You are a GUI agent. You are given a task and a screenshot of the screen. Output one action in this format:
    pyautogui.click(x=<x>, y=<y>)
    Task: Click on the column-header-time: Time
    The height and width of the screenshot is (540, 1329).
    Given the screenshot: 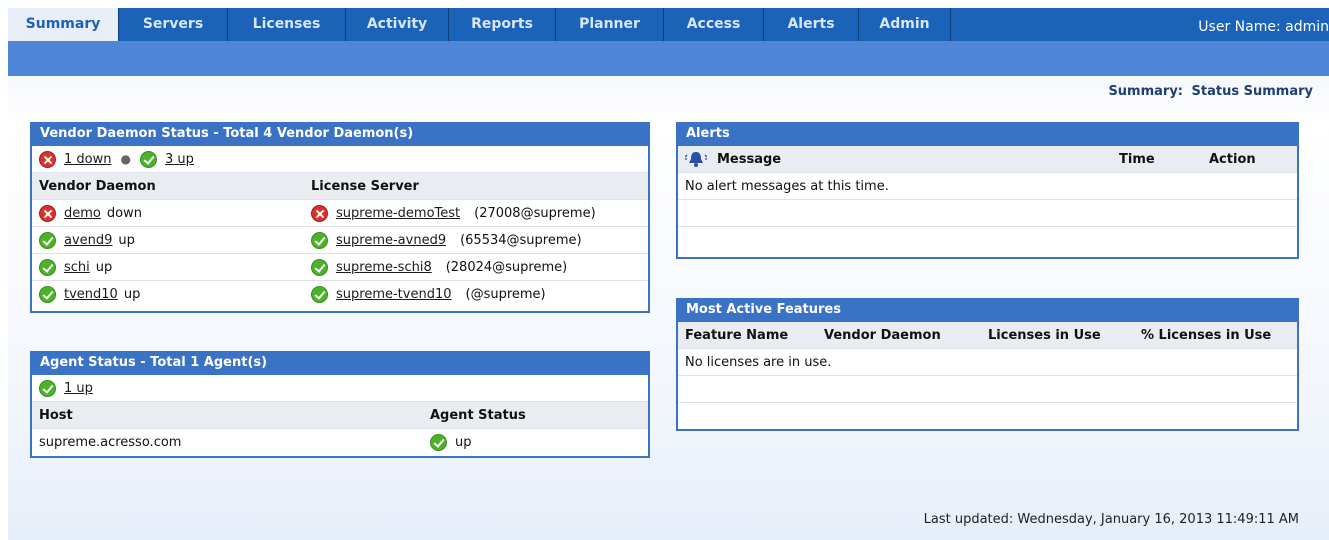 What is the action you would take?
    pyautogui.click(x=1137, y=159)
    